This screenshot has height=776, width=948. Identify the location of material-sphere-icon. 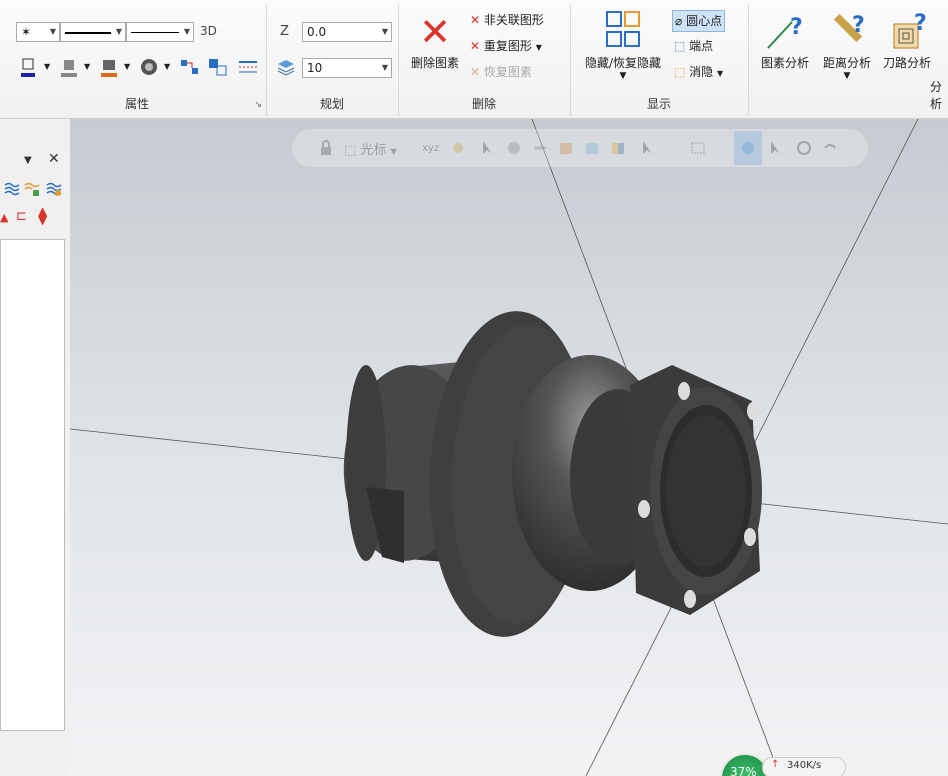
(148, 66).